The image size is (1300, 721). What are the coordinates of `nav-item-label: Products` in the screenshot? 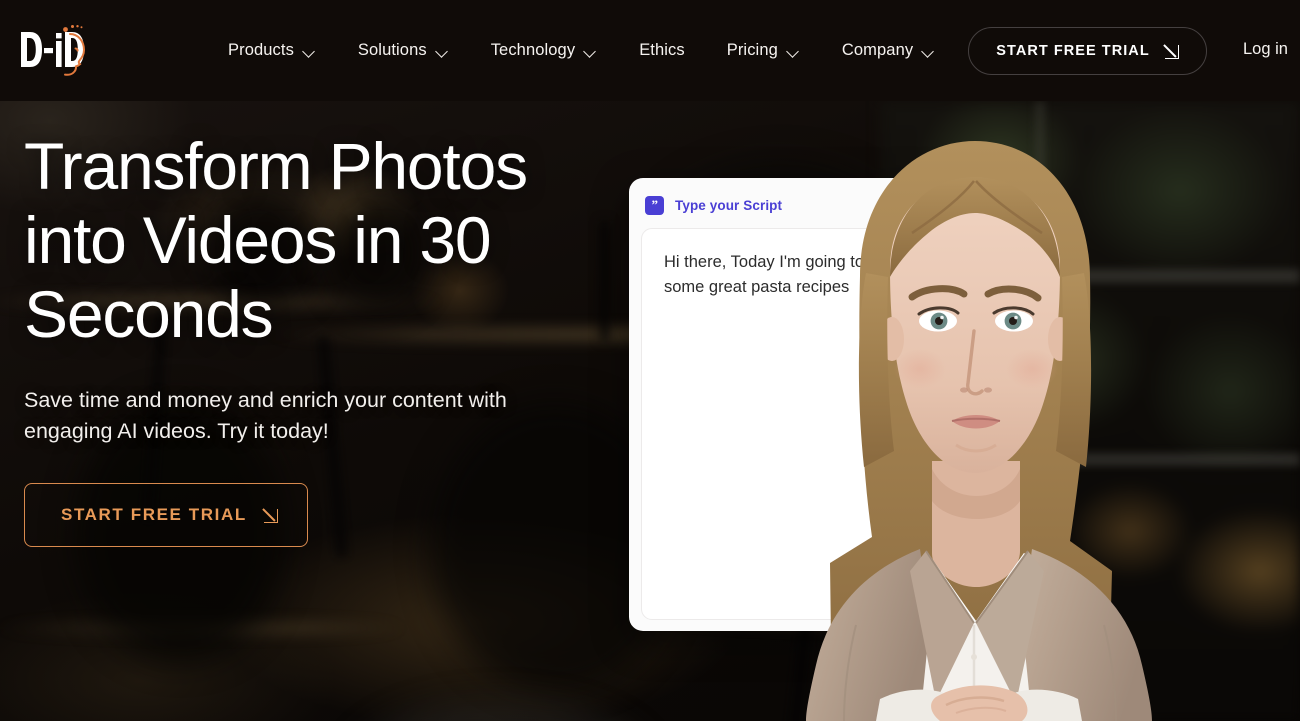 It's located at (261, 50).